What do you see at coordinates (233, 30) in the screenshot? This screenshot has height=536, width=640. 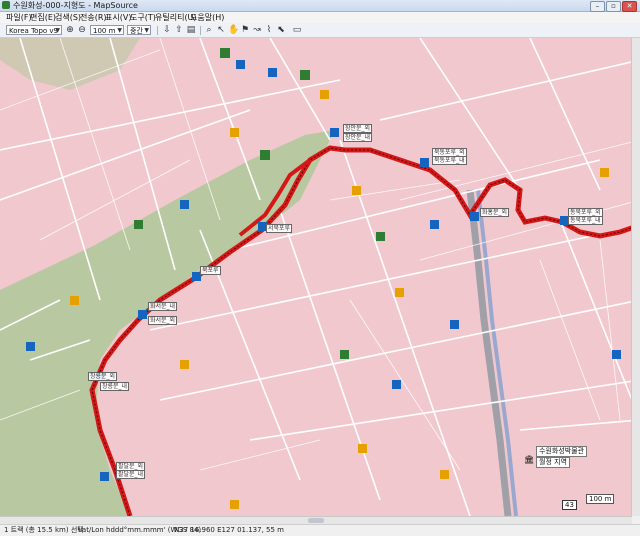 I see `hand-tool-icon: ✋` at bounding box center [233, 30].